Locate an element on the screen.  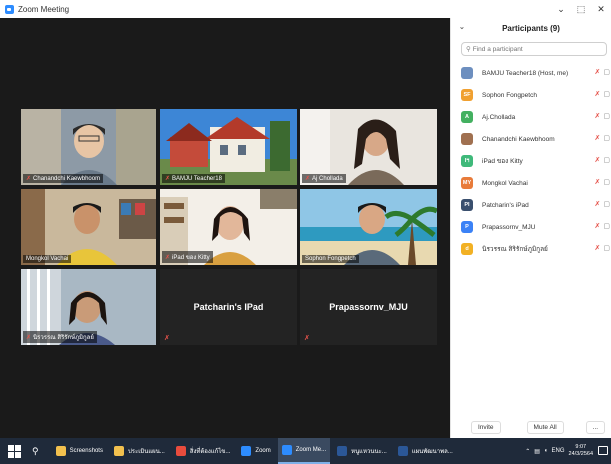
participant-avatar: MY is located at coordinates (467, 183).